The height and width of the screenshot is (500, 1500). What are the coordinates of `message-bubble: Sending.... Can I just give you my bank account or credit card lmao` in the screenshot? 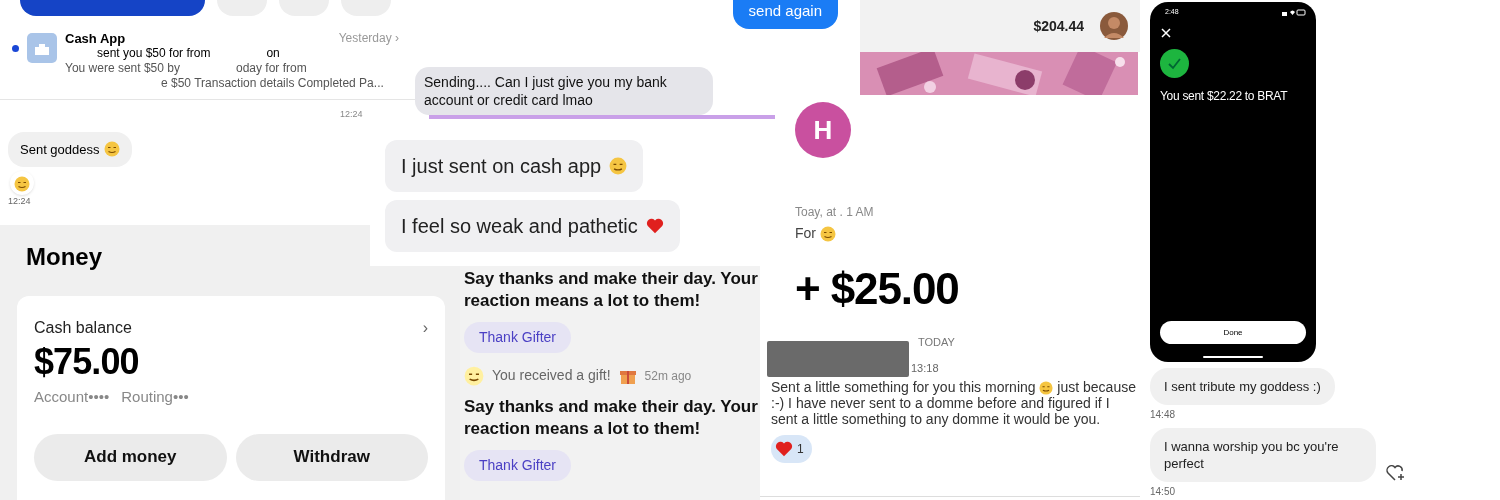 It's located at (564, 90).